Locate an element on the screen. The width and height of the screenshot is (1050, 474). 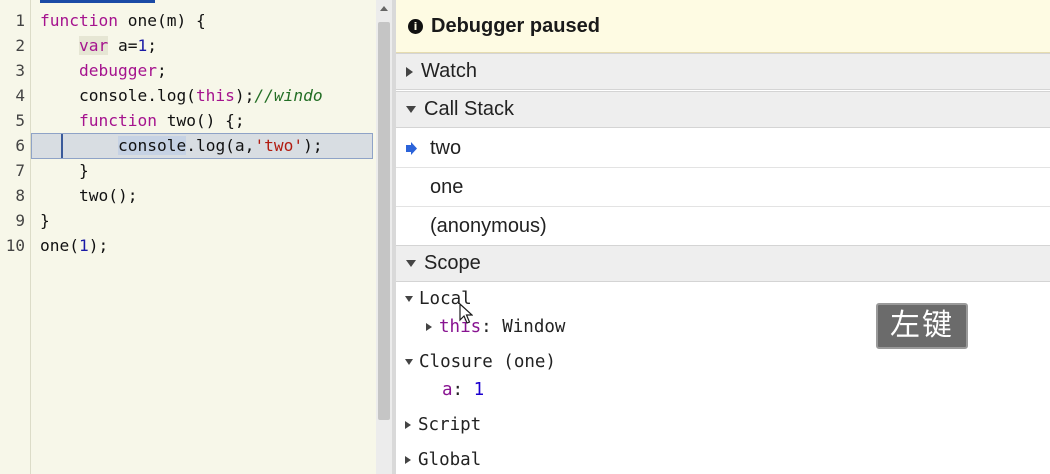
scope-closure: Closure (one) is located at coordinates (480, 362).